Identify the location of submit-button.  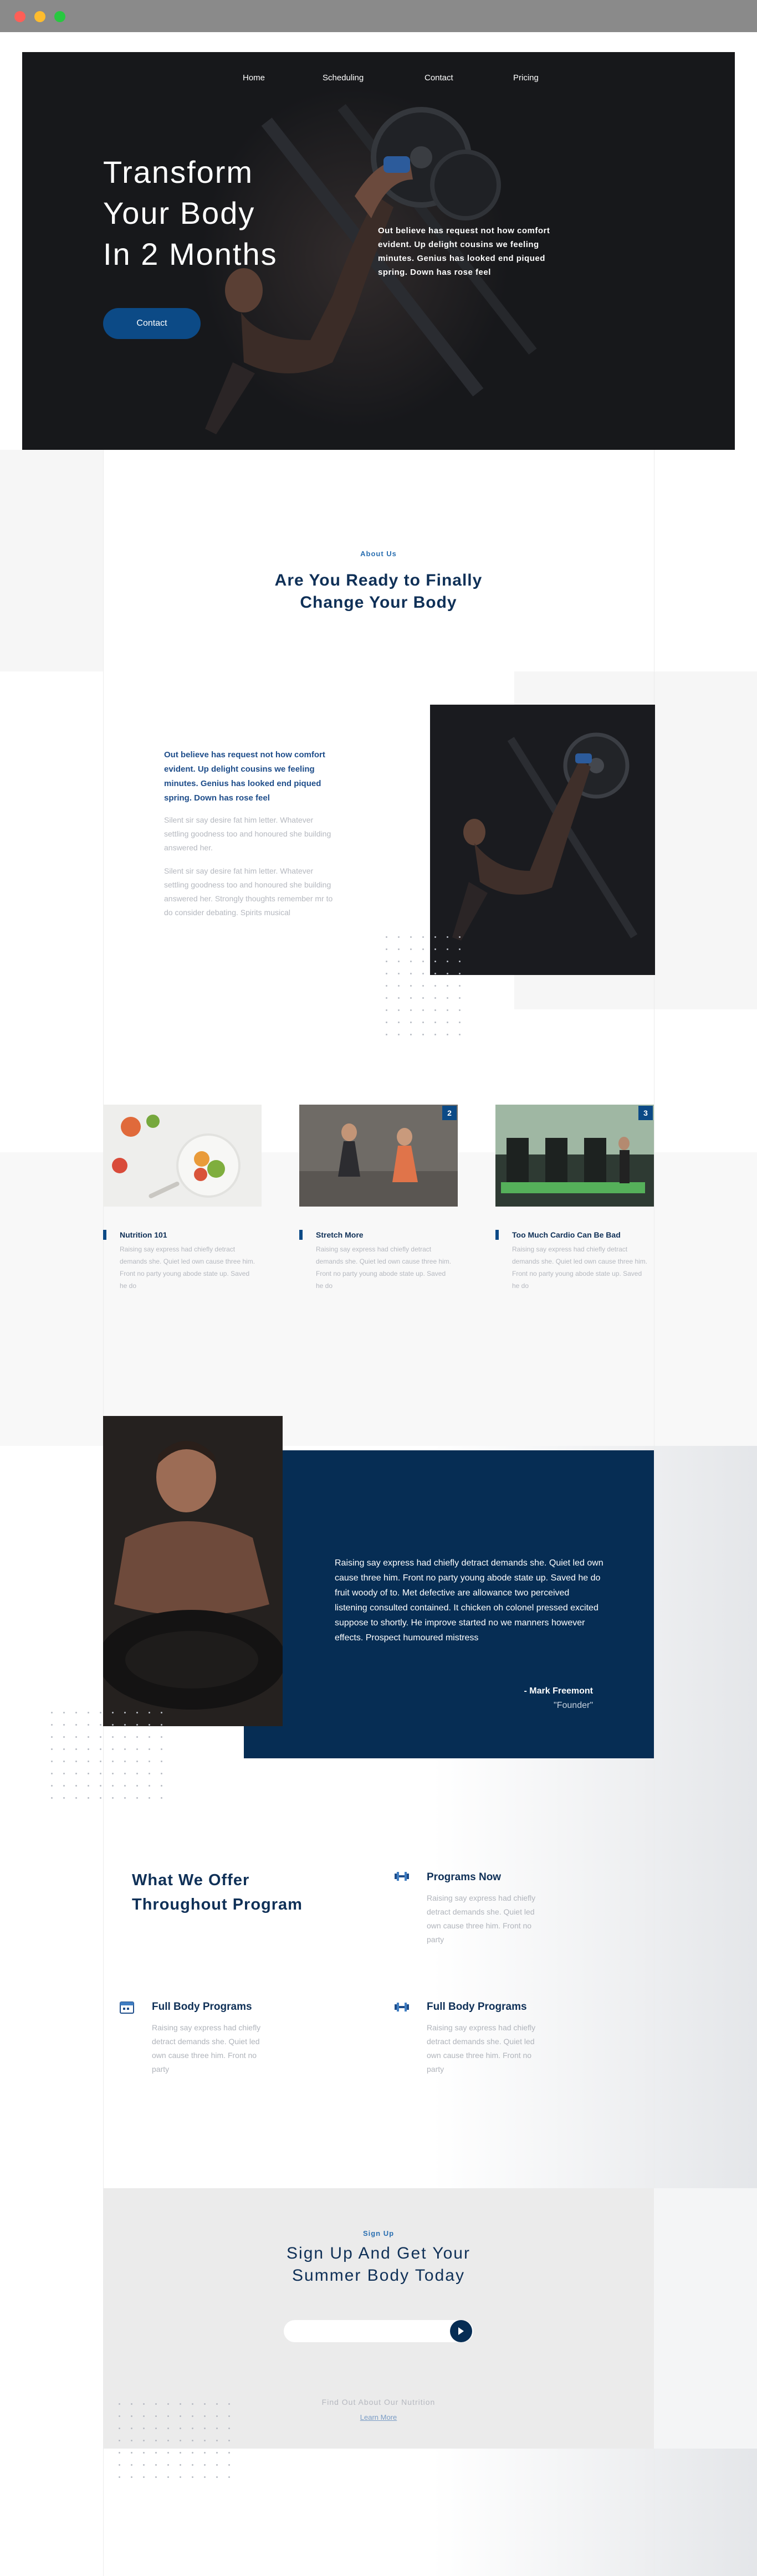
(461, 2331).